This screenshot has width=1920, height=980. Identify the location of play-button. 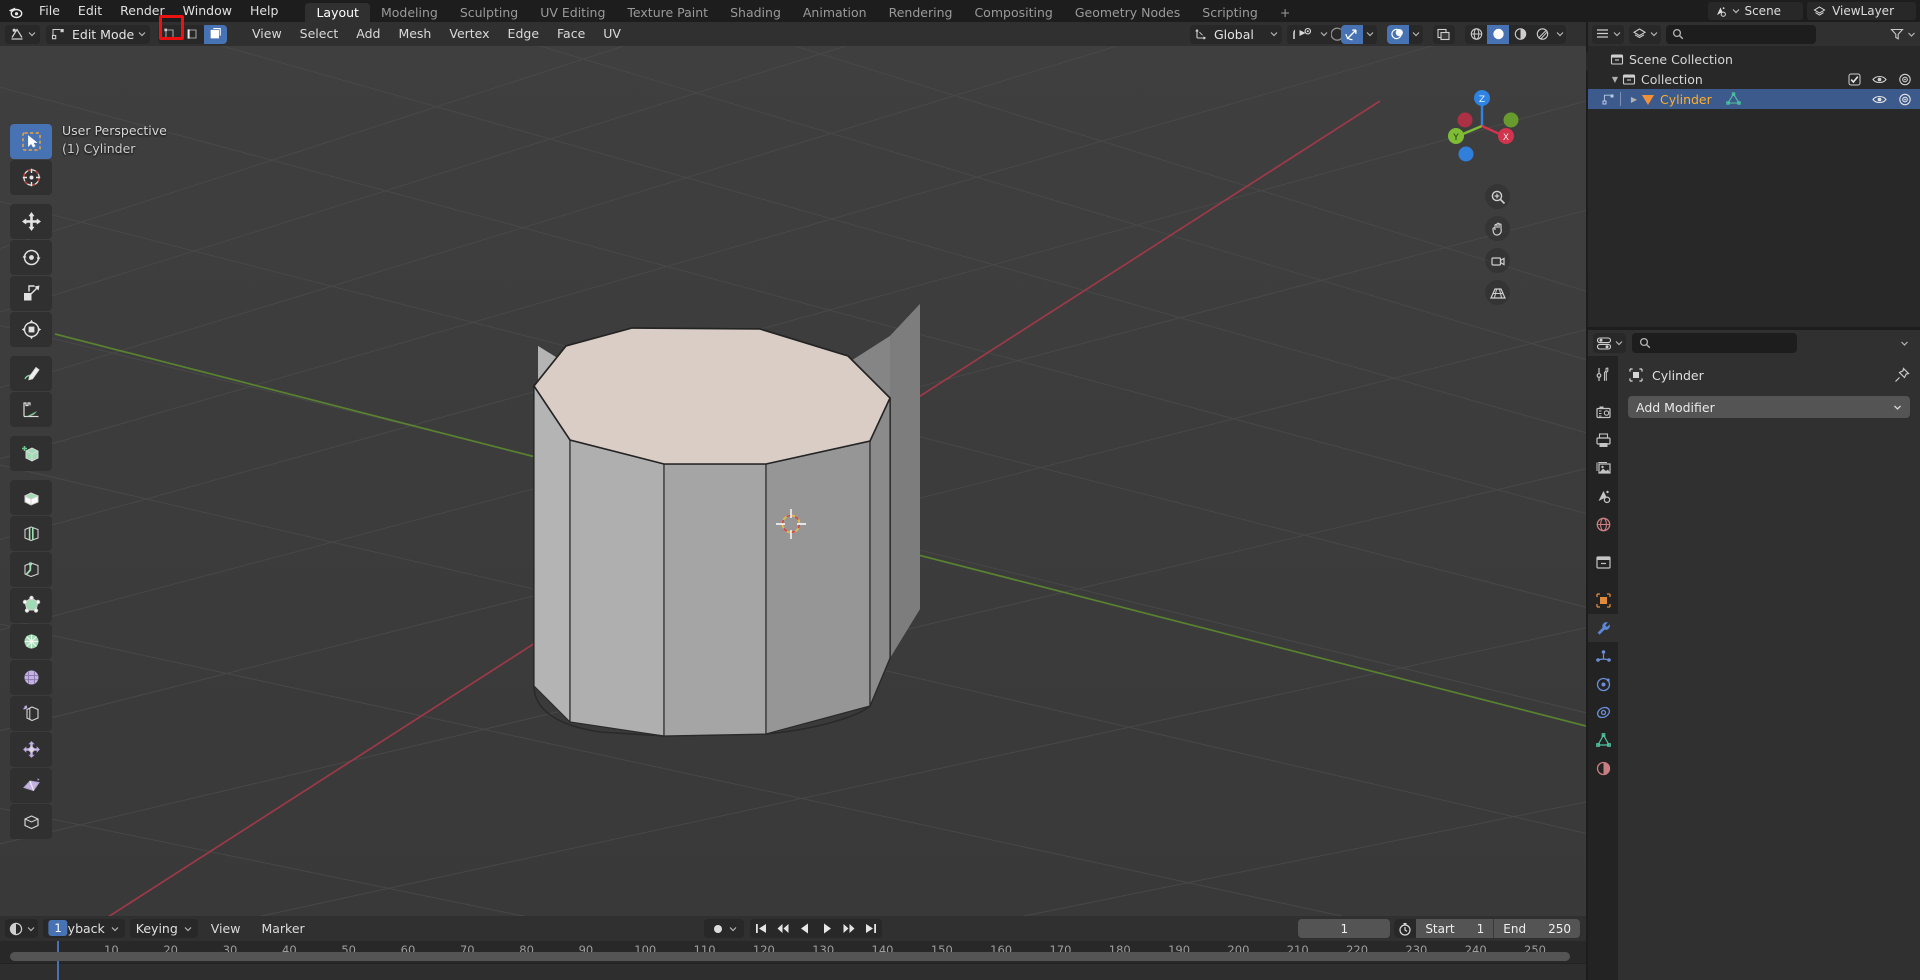
(827, 928).